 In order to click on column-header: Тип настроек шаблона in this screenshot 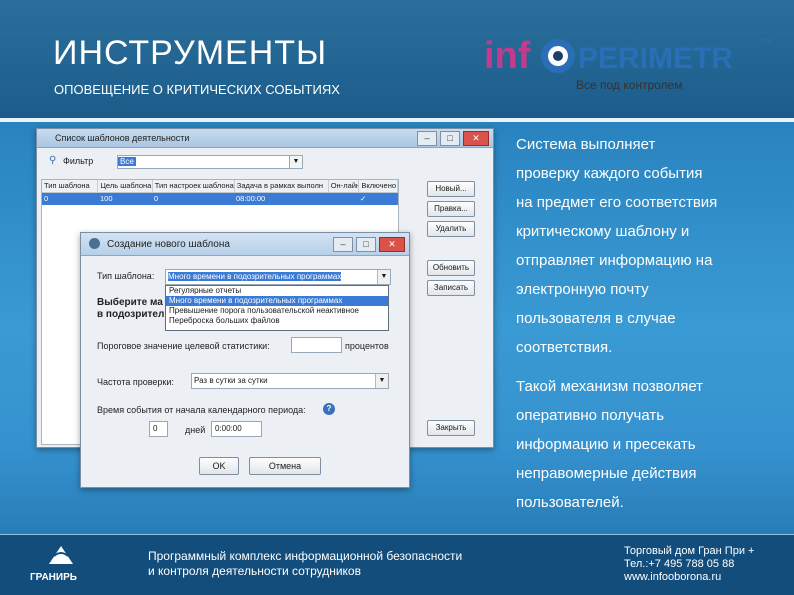, I will do `click(194, 186)`.